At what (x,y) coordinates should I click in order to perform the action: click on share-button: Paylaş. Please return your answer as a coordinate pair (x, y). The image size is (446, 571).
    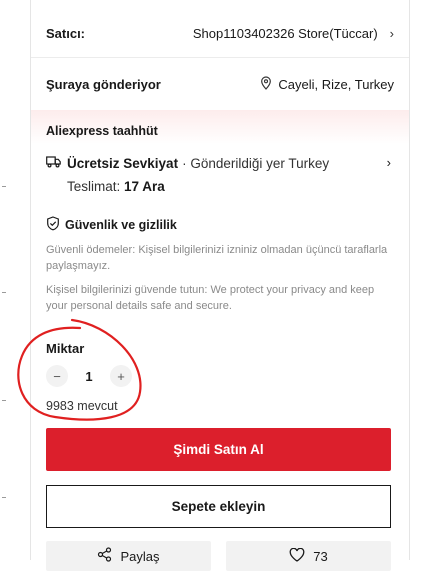
    Looking at the image, I should click on (128, 556).